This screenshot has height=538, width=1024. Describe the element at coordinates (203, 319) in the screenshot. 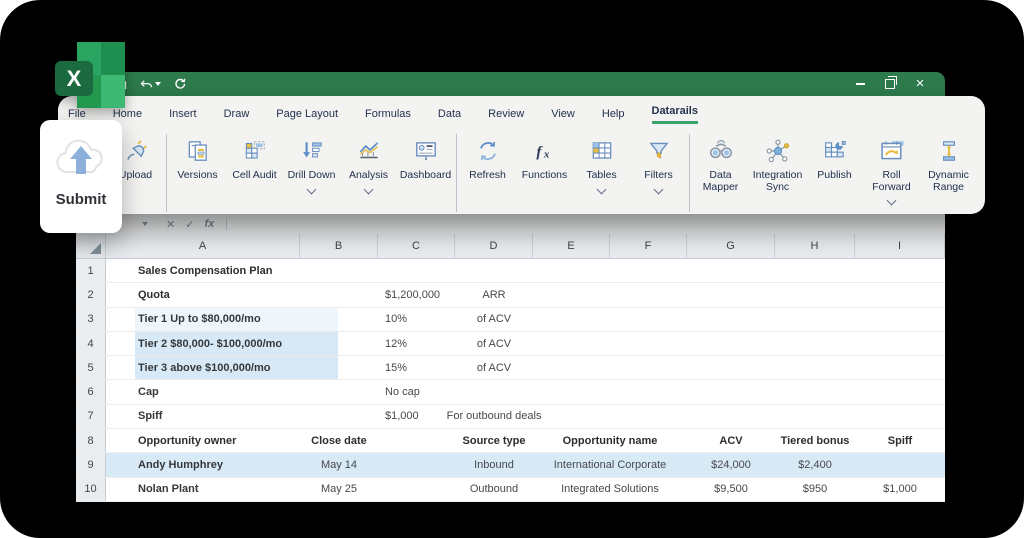

I see `cell-A3: Tier 1 Up to $80,000/mo` at that location.